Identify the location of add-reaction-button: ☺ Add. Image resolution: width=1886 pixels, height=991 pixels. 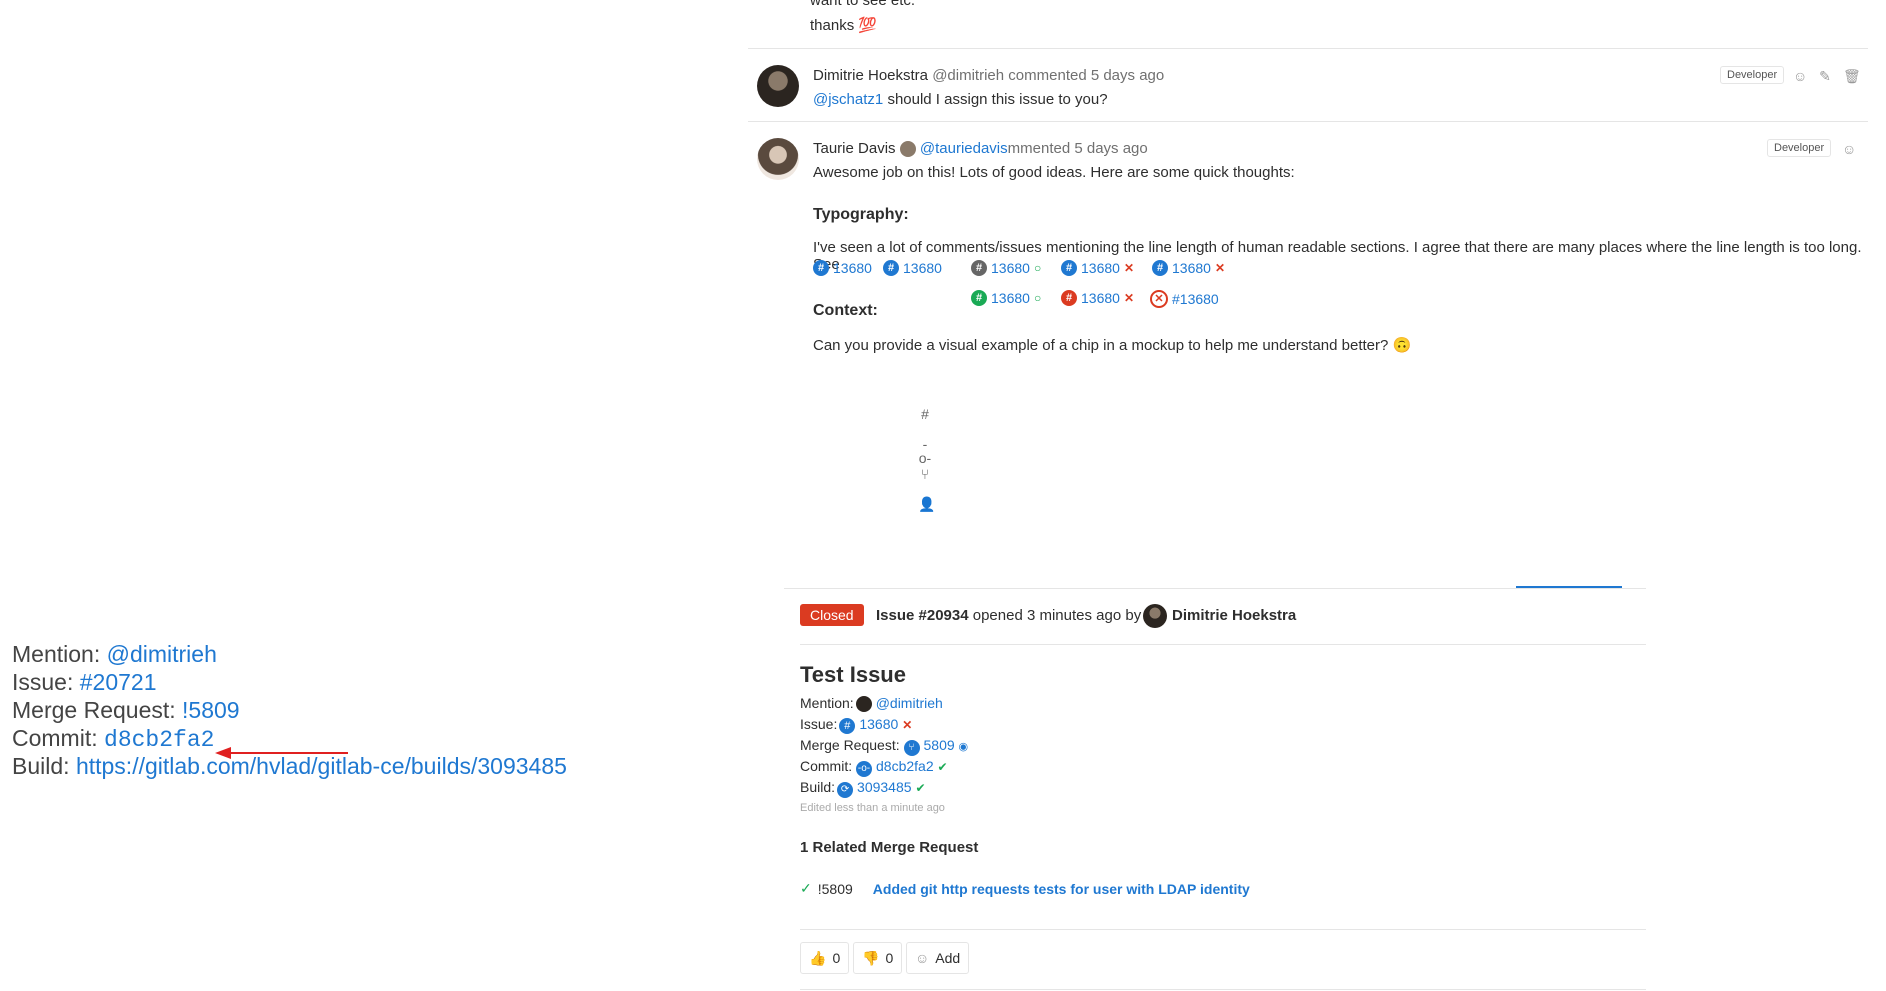
(938, 958).